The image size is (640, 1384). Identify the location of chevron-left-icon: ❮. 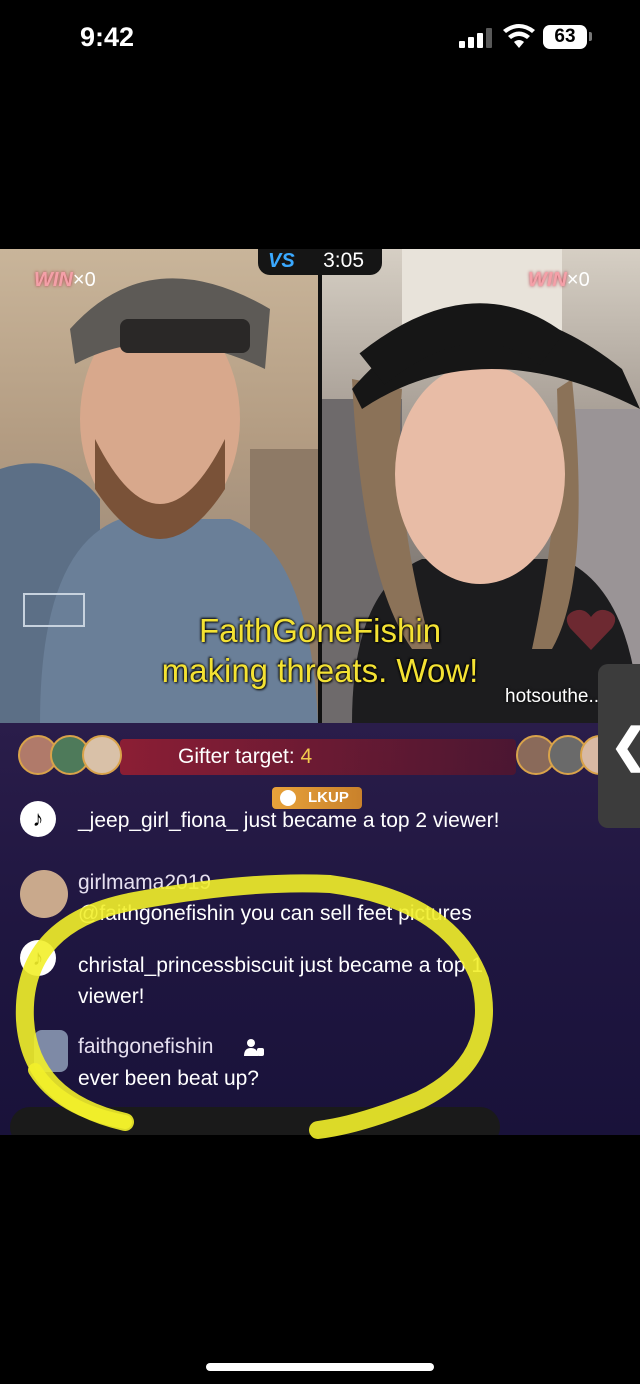
(625, 745).